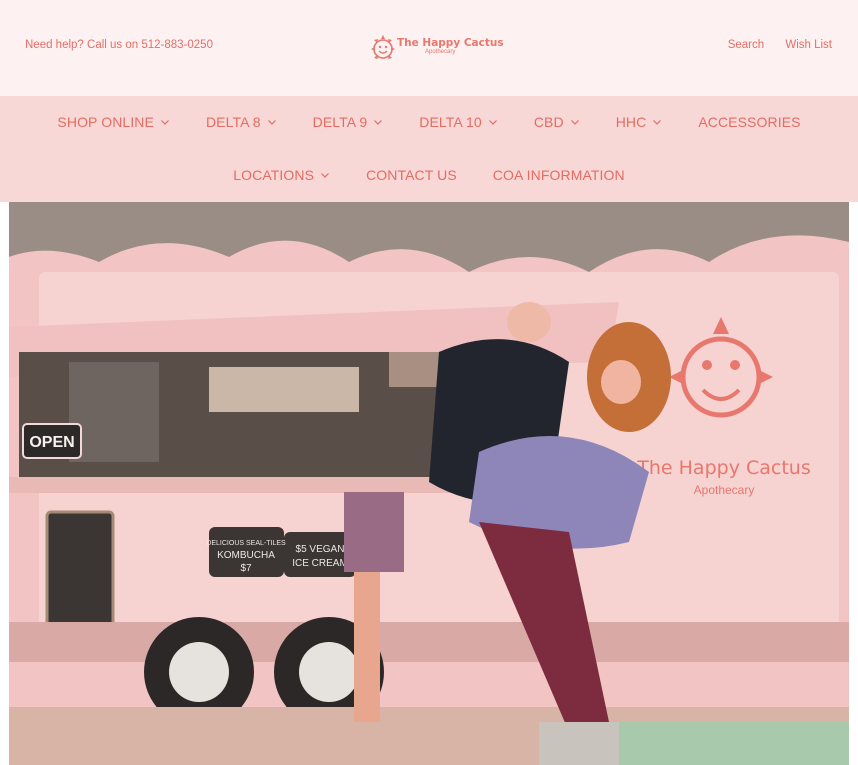 The image size is (858, 765). I want to click on nav-item-label: DELTA 8, so click(233, 122).